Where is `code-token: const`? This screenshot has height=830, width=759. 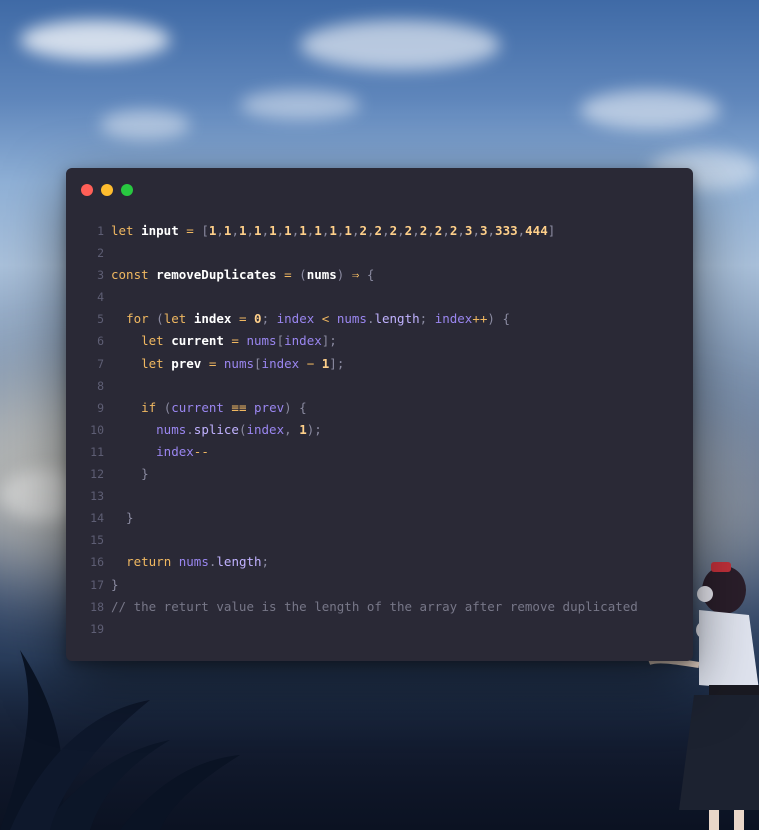
code-token: const is located at coordinates (134, 275).